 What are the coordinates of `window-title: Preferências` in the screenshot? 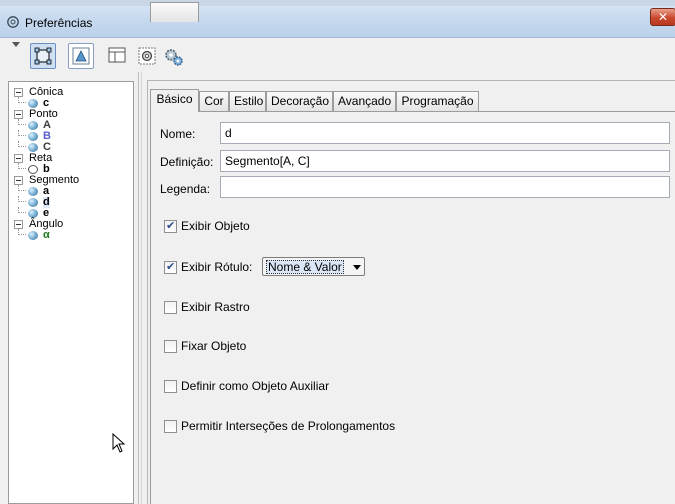 It's located at (59, 23).